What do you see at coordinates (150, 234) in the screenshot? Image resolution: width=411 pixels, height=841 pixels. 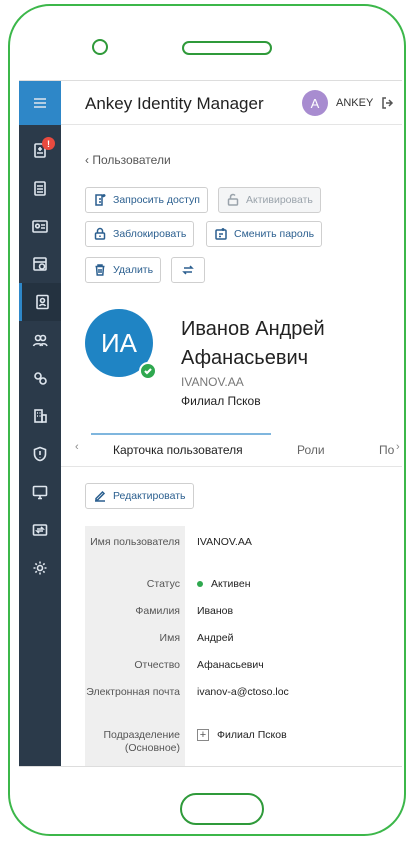 I see `block-label: Заблокировать` at bounding box center [150, 234].